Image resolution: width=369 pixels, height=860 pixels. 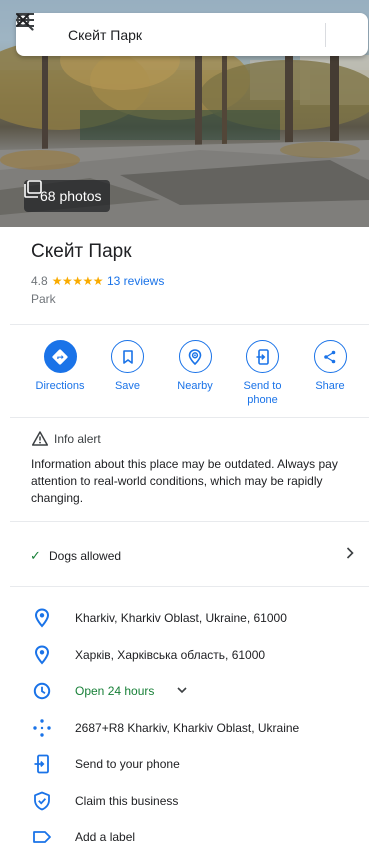 What do you see at coordinates (330, 386) in the screenshot?
I see `share-label: Share` at bounding box center [330, 386].